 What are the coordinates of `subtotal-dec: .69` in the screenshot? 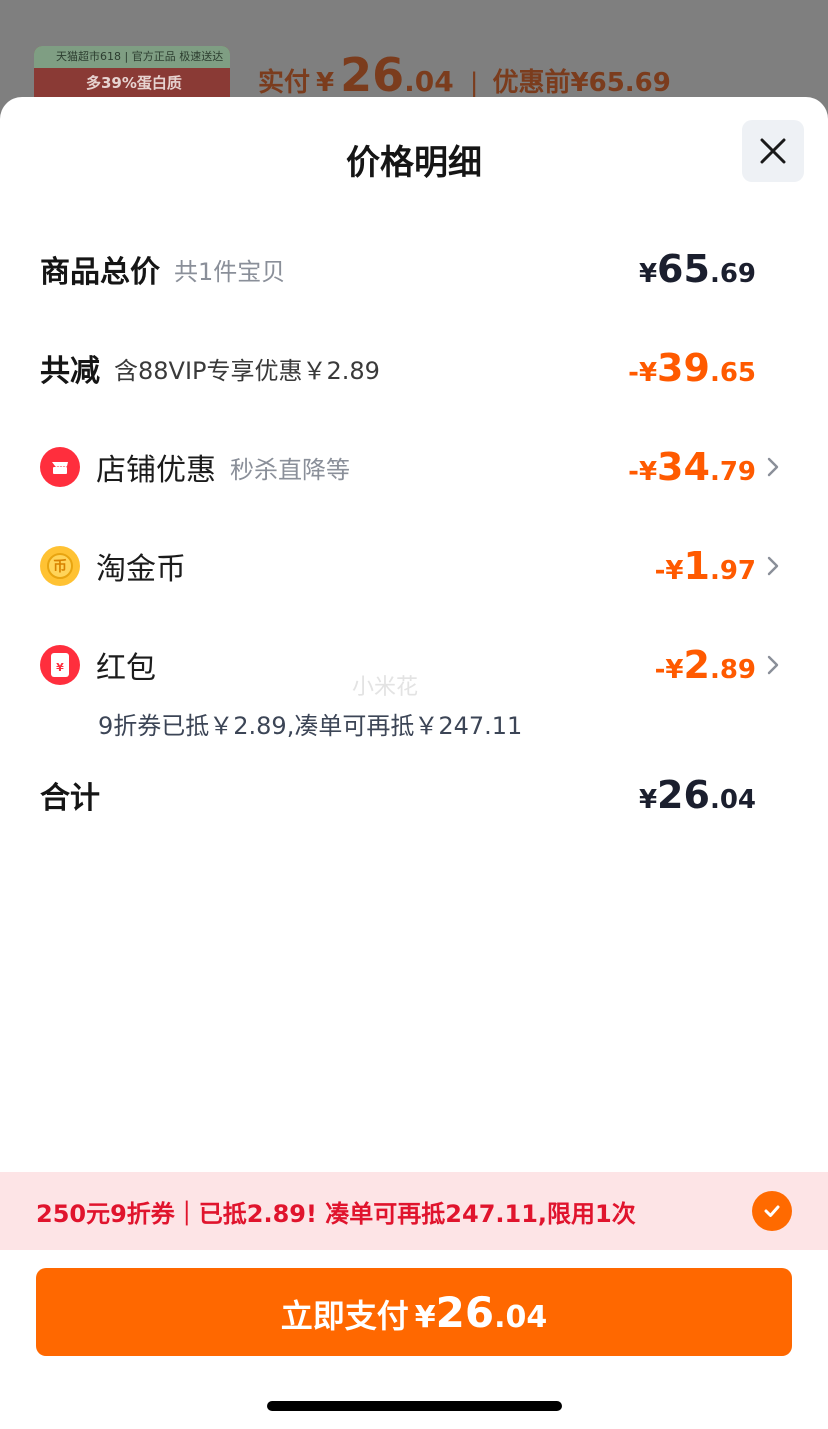 It's located at (732, 274).